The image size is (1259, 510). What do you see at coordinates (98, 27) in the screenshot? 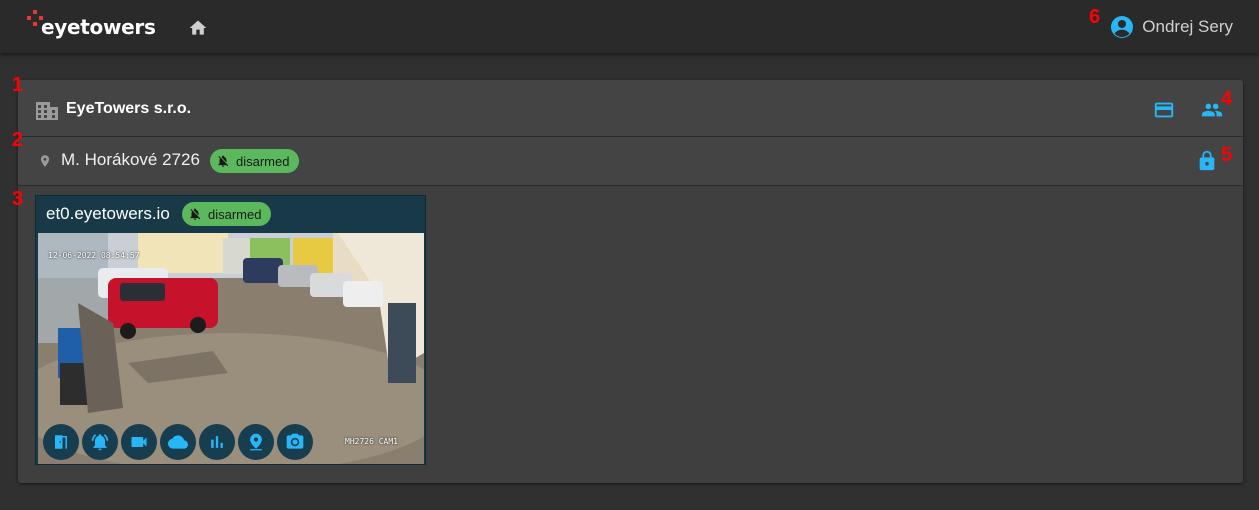
I see `logo-text: eyetowers` at bounding box center [98, 27].